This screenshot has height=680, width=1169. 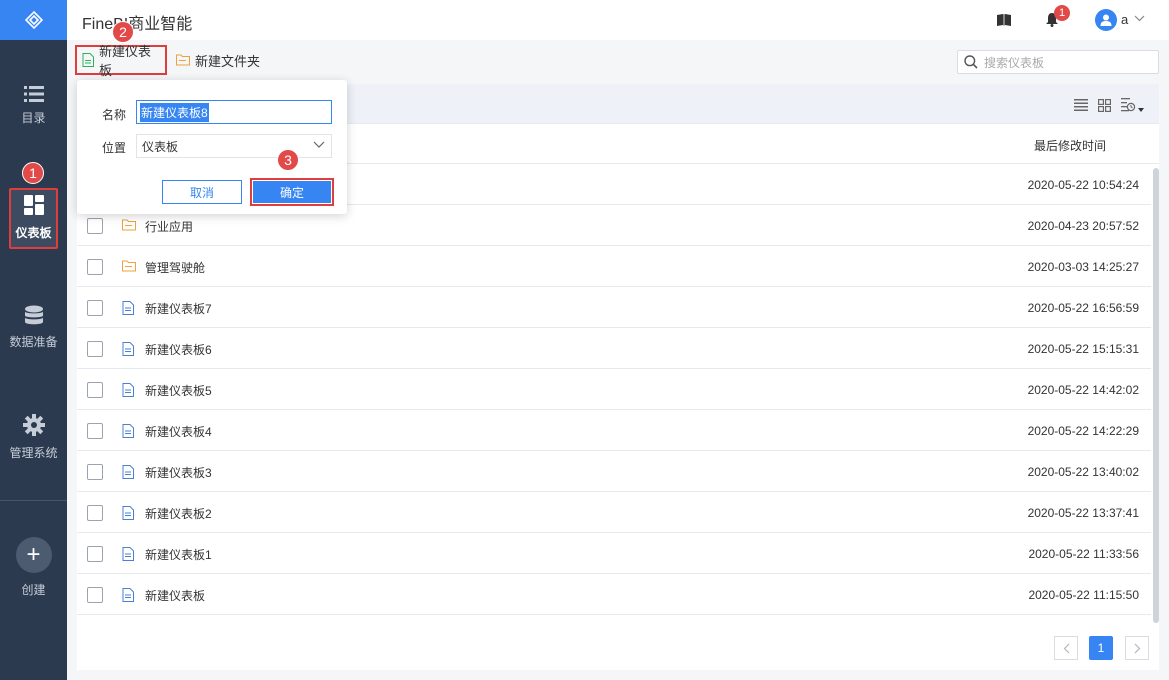 I want to click on row-name: 管理驾驶舱, so click(x=175, y=268).